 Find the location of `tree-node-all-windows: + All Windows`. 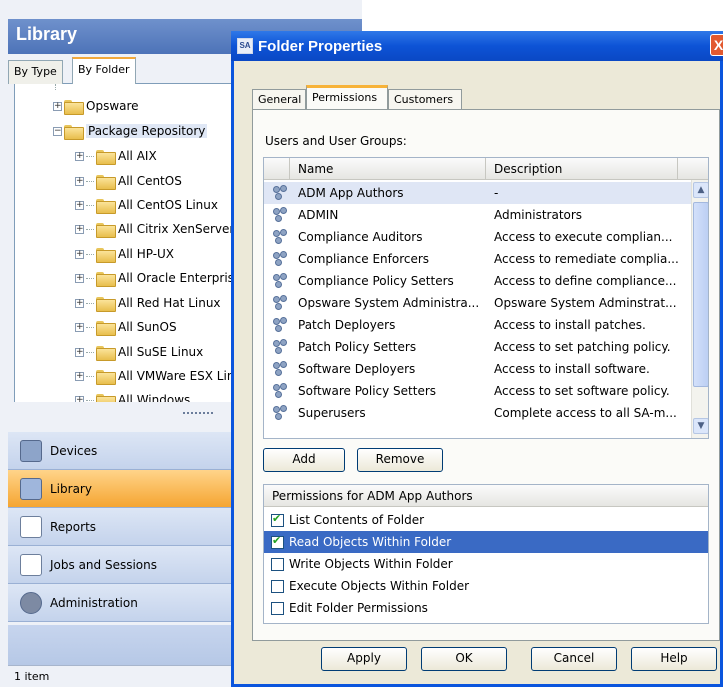

tree-node-all-windows: + All Windows is located at coordinates (132, 396).